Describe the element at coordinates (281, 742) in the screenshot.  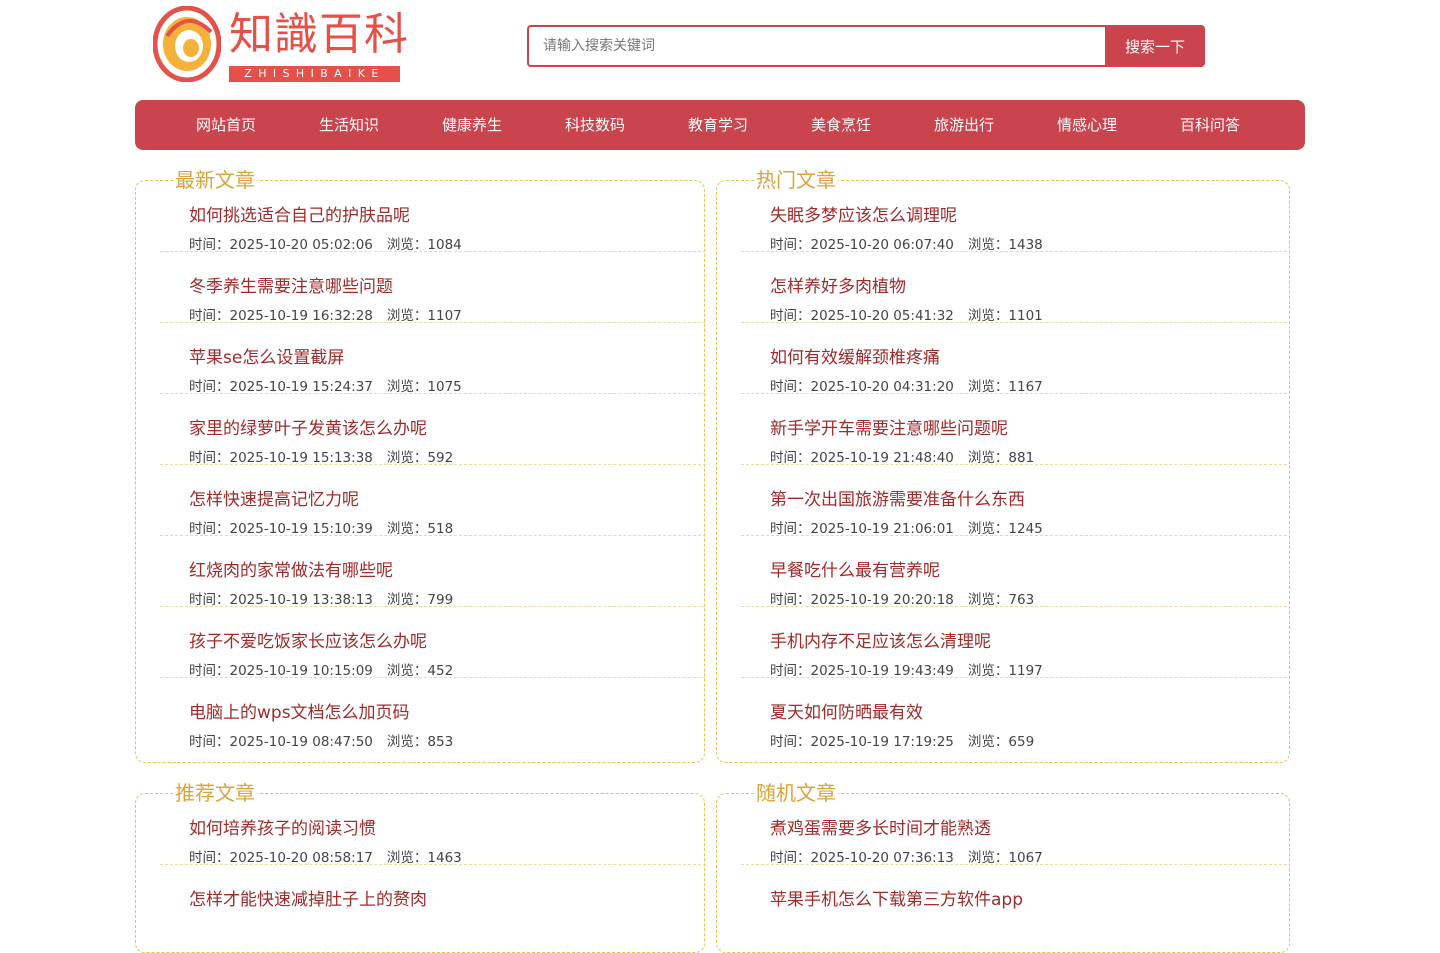
I see `article-time: 时间：2025-10-19 08:47:50` at that location.